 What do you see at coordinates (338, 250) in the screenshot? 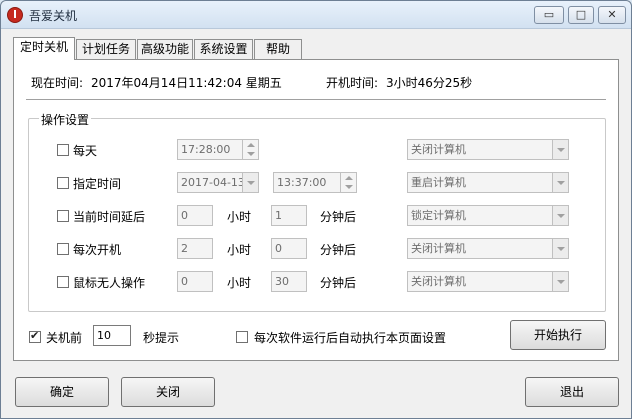
I see `on-boot-minutes-unit: 分钟后` at bounding box center [338, 250].